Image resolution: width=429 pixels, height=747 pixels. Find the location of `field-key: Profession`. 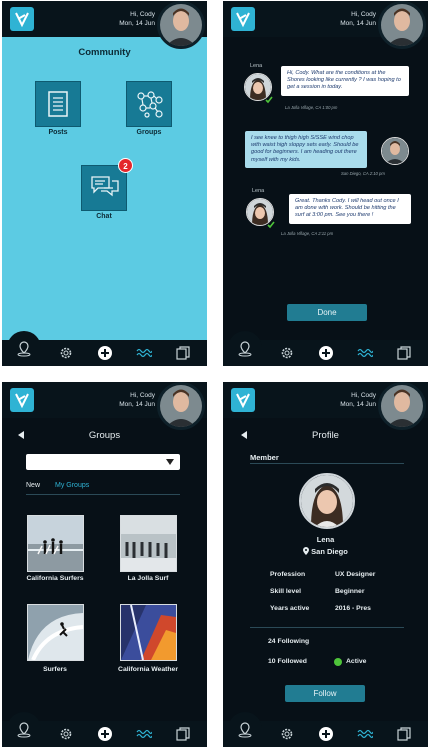

field-key: Profession is located at coordinates (288, 574).